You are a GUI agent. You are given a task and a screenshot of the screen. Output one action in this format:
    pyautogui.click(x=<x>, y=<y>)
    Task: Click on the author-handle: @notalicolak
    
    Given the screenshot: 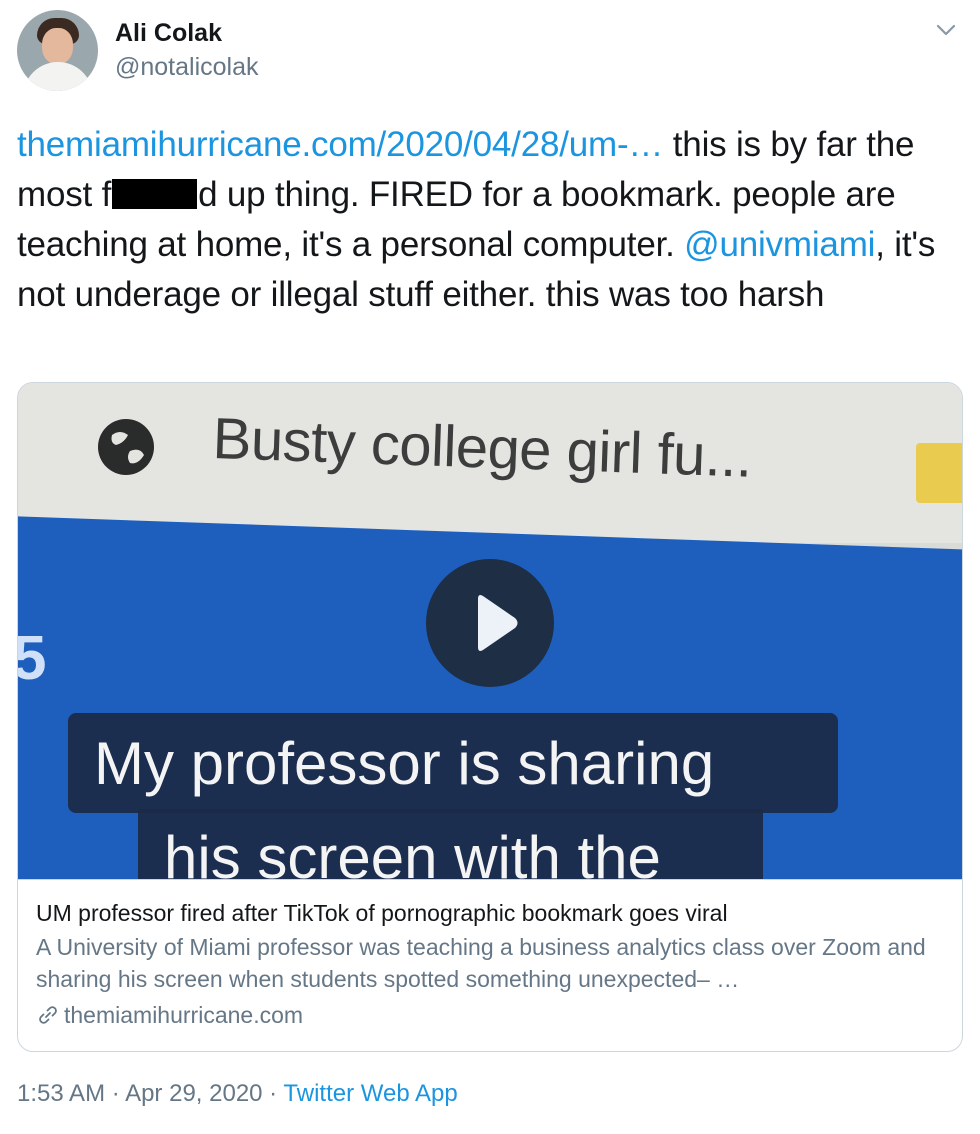 What is the action you would take?
    pyautogui.click(x=187, y=67)
    